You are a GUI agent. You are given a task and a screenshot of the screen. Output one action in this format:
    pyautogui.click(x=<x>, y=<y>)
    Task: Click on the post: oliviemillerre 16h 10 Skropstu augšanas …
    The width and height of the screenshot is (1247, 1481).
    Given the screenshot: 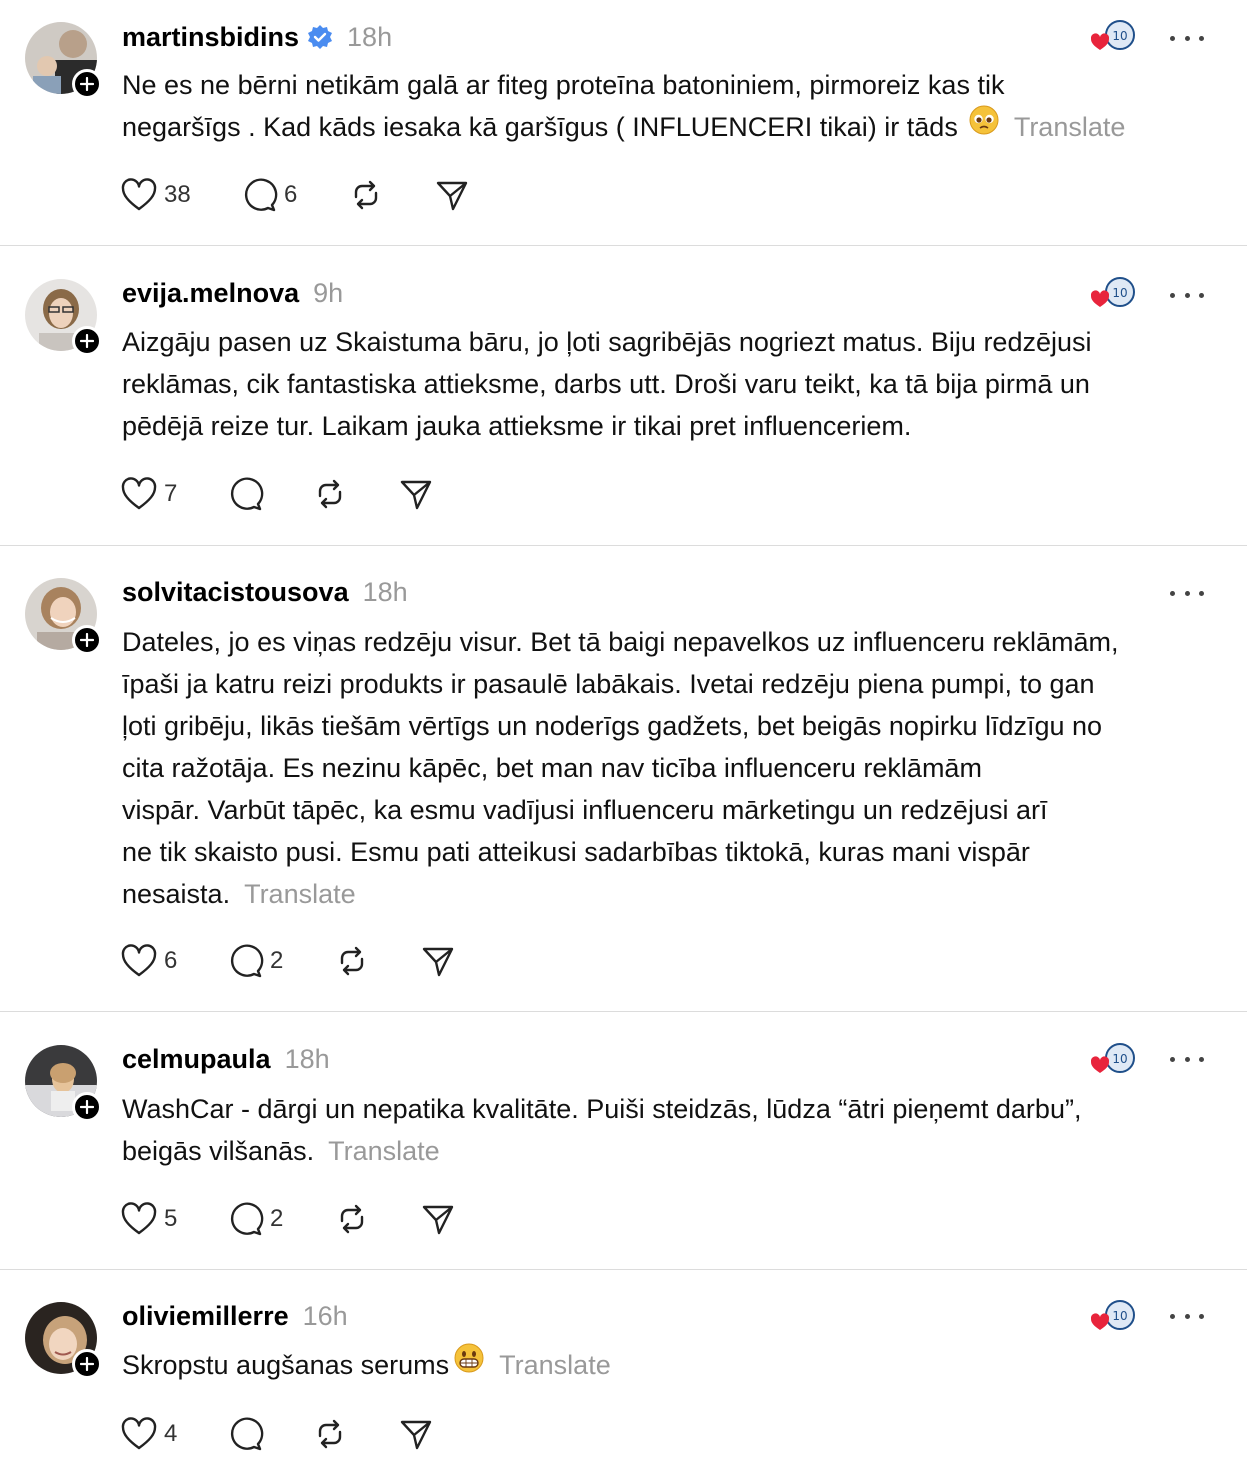 What is the action you would take?
    pyautogui.click(x=623, y=1375)
    